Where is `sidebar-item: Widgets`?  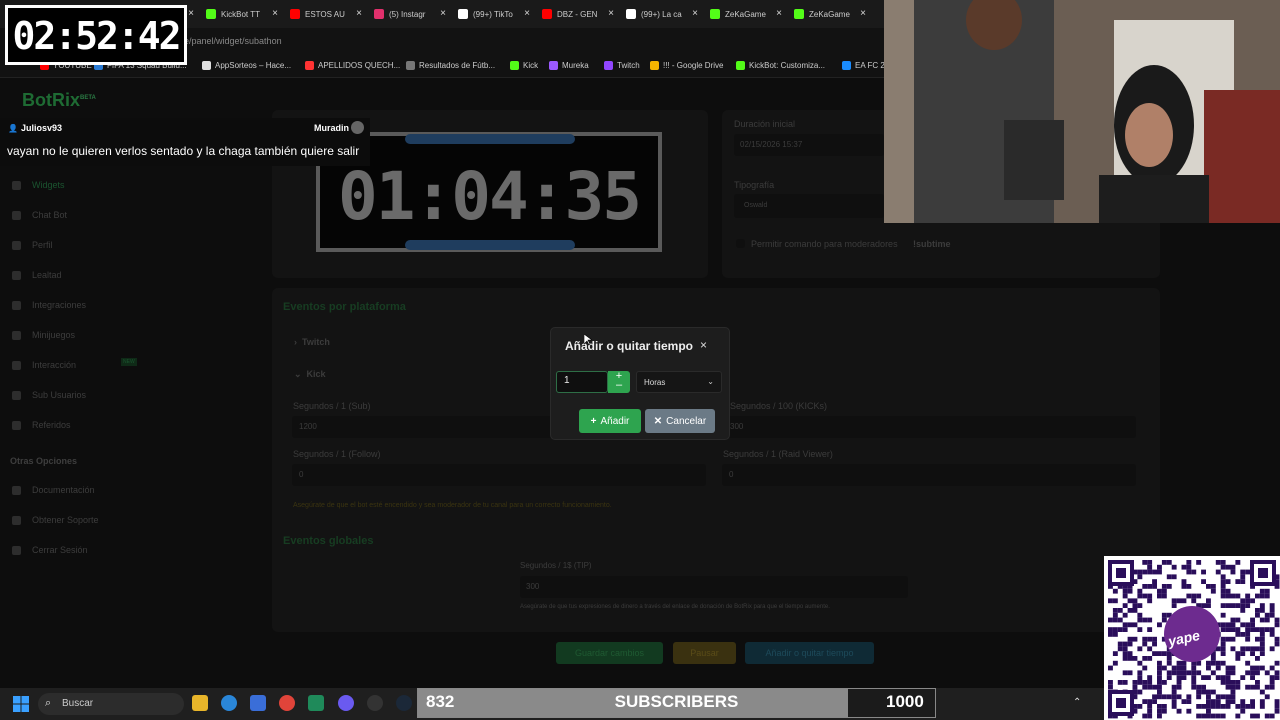 sidebar-item: Widgets is located at coordinates (38, 185).